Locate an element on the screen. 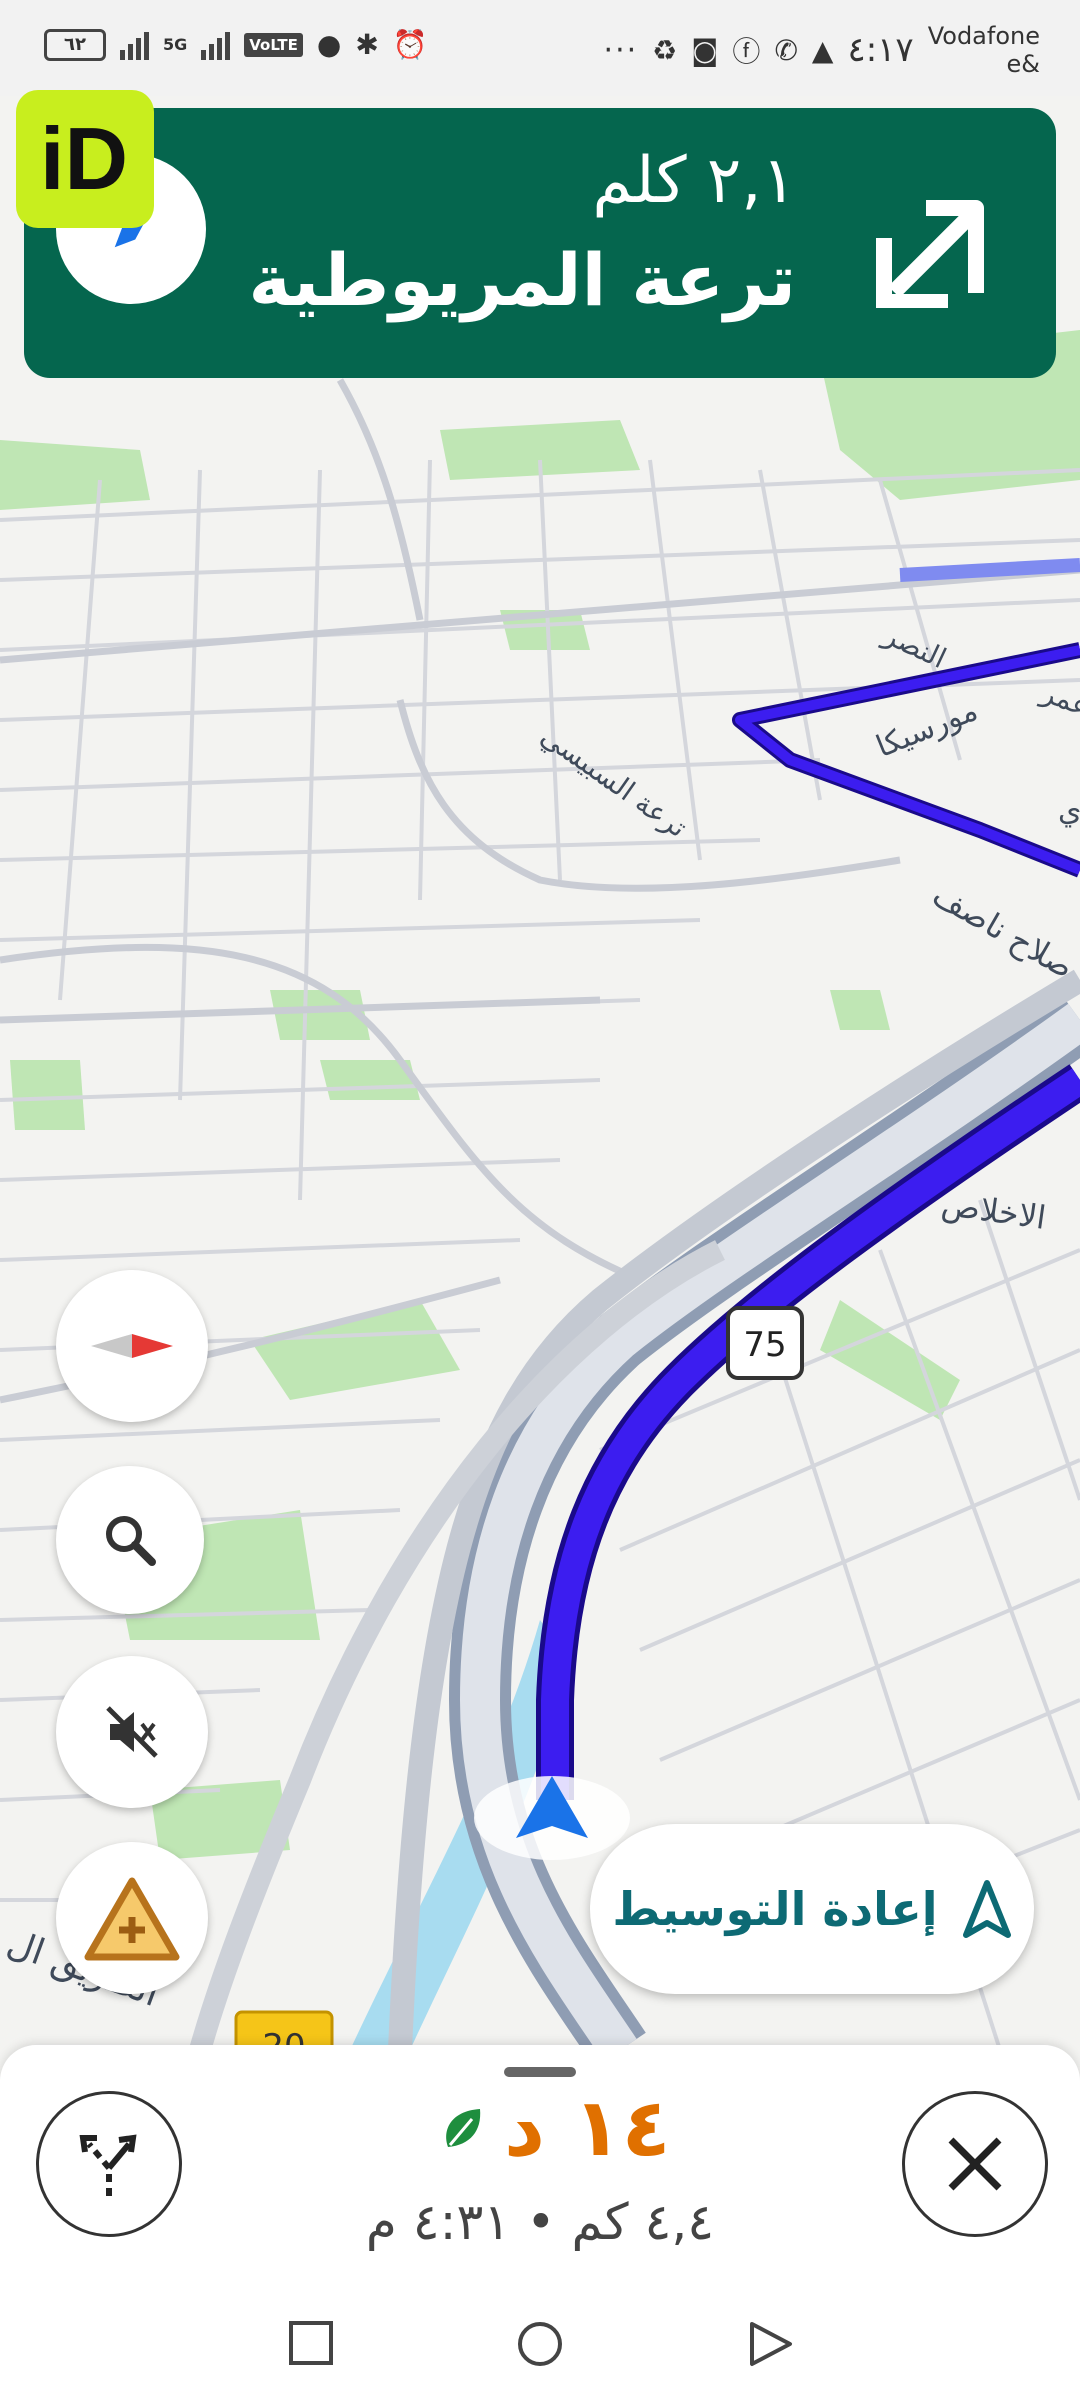 This screenshot has height=2400, width=1080. whatsapp-icon: ✆ is located at coordinates (786, 50).